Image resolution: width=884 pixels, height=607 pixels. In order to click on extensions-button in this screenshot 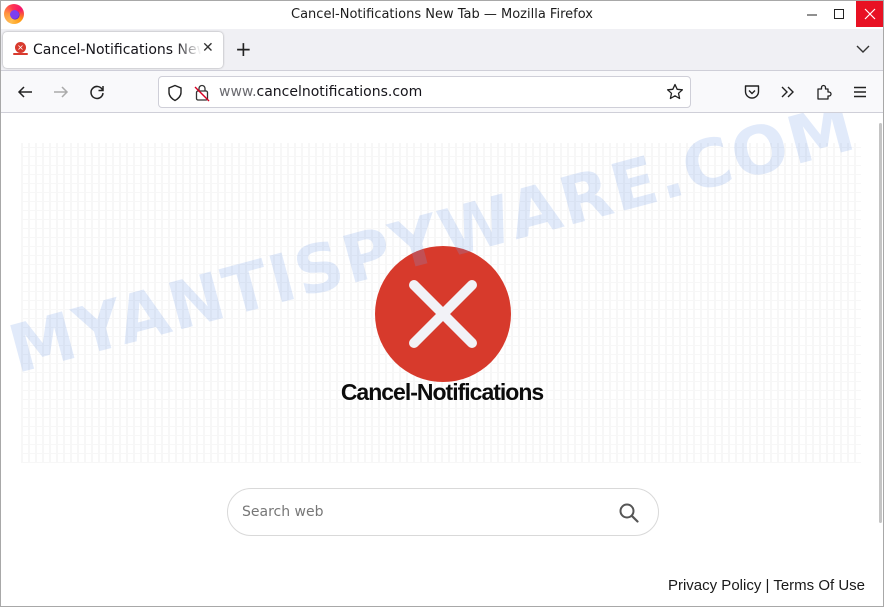, I will do `click(824, 92)`.